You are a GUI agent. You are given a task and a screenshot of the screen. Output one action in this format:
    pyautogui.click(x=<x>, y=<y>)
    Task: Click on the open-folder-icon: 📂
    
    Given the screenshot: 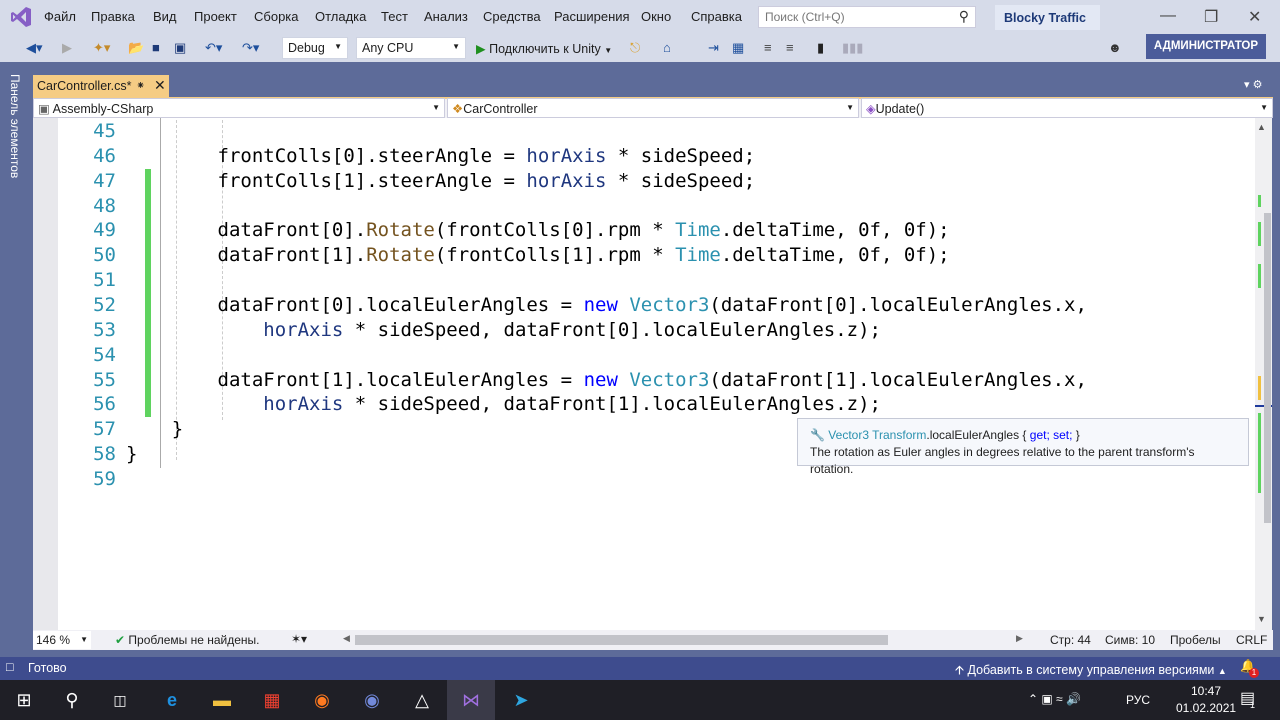 What is the action you would take?
    pyautogui.click(x=136, y=48)
    